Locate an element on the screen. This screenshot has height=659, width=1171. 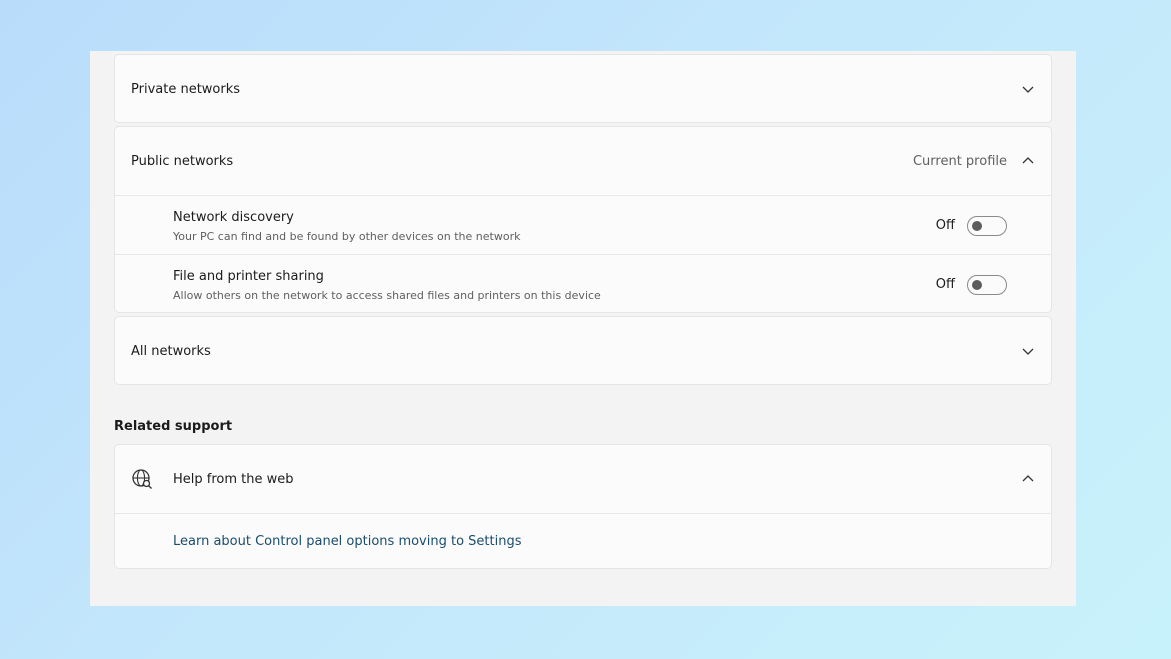
file-printer-sharing-title: File and printer sharing is located at coordinates (248, 276).